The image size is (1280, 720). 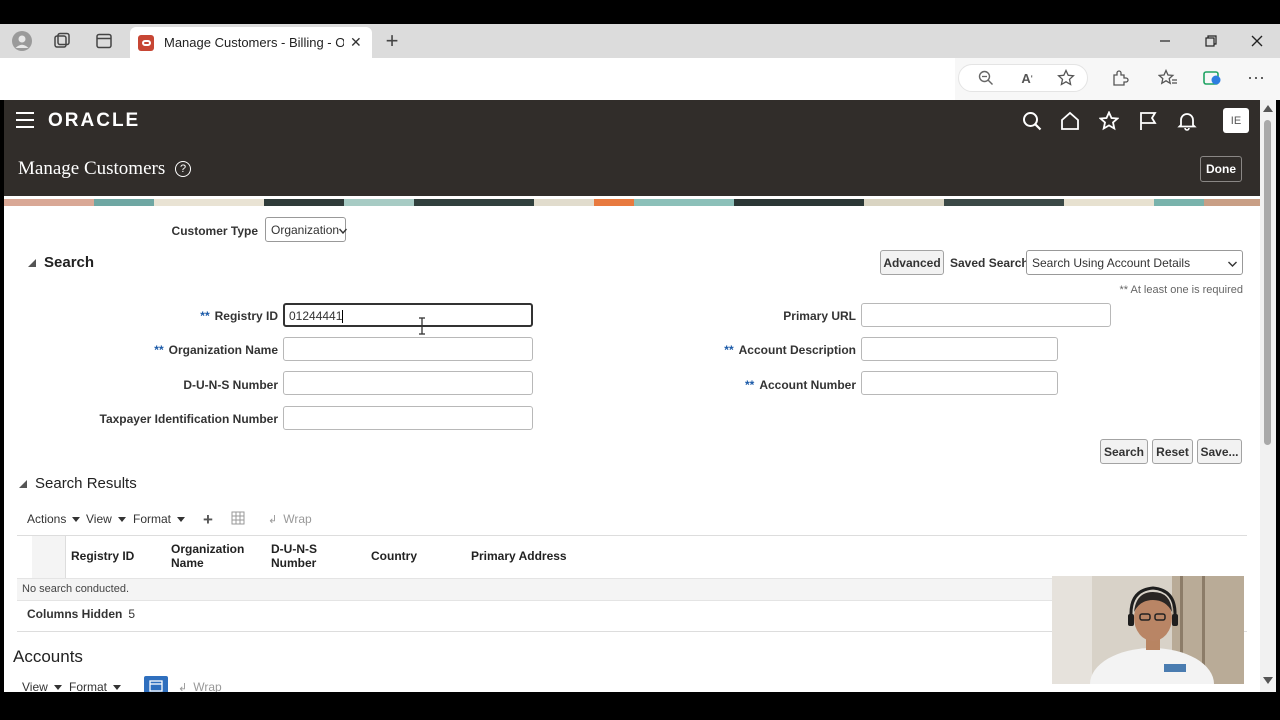 What do you see at coordinates (1148, 121) in the screenshot?
I see `watchlist-flag-icon` at bounding box center [1148, 121].